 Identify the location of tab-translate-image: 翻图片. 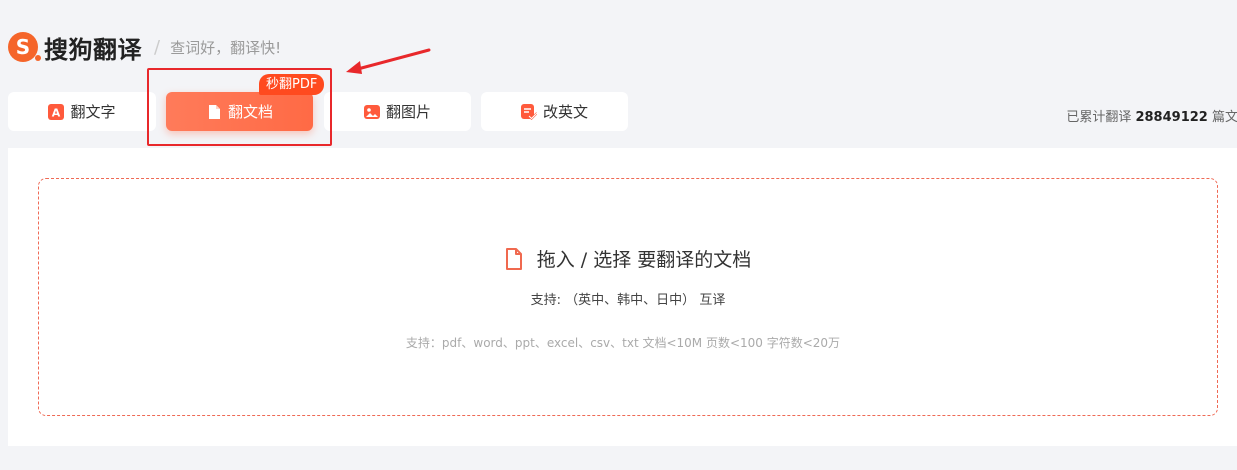
(397, 111).